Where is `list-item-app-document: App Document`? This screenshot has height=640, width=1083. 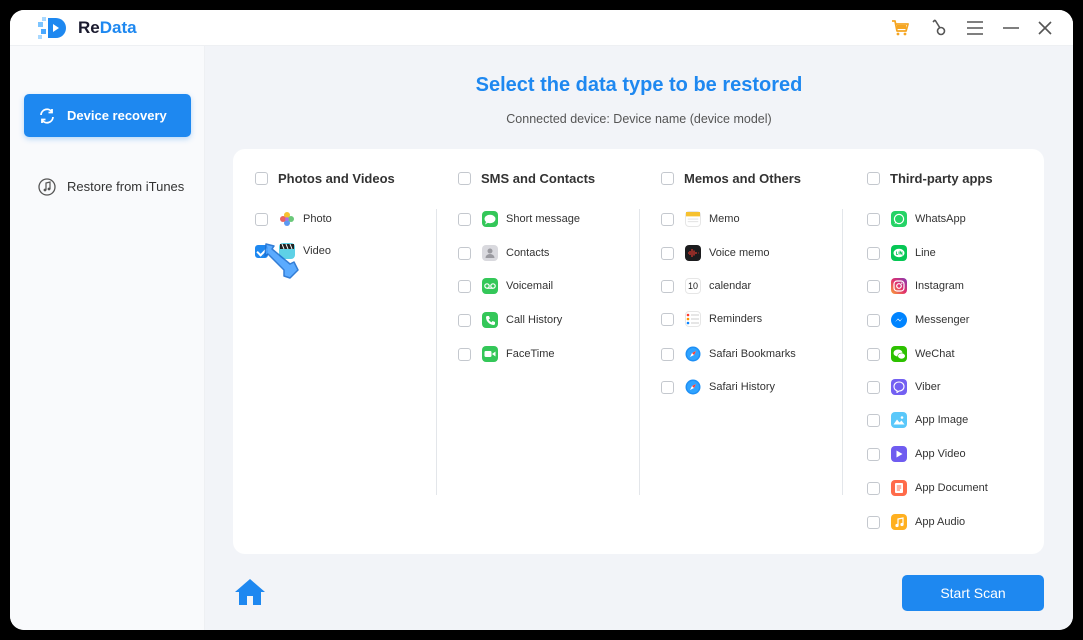 list-item-app-document: App Document is located at coordinates (927, 488).